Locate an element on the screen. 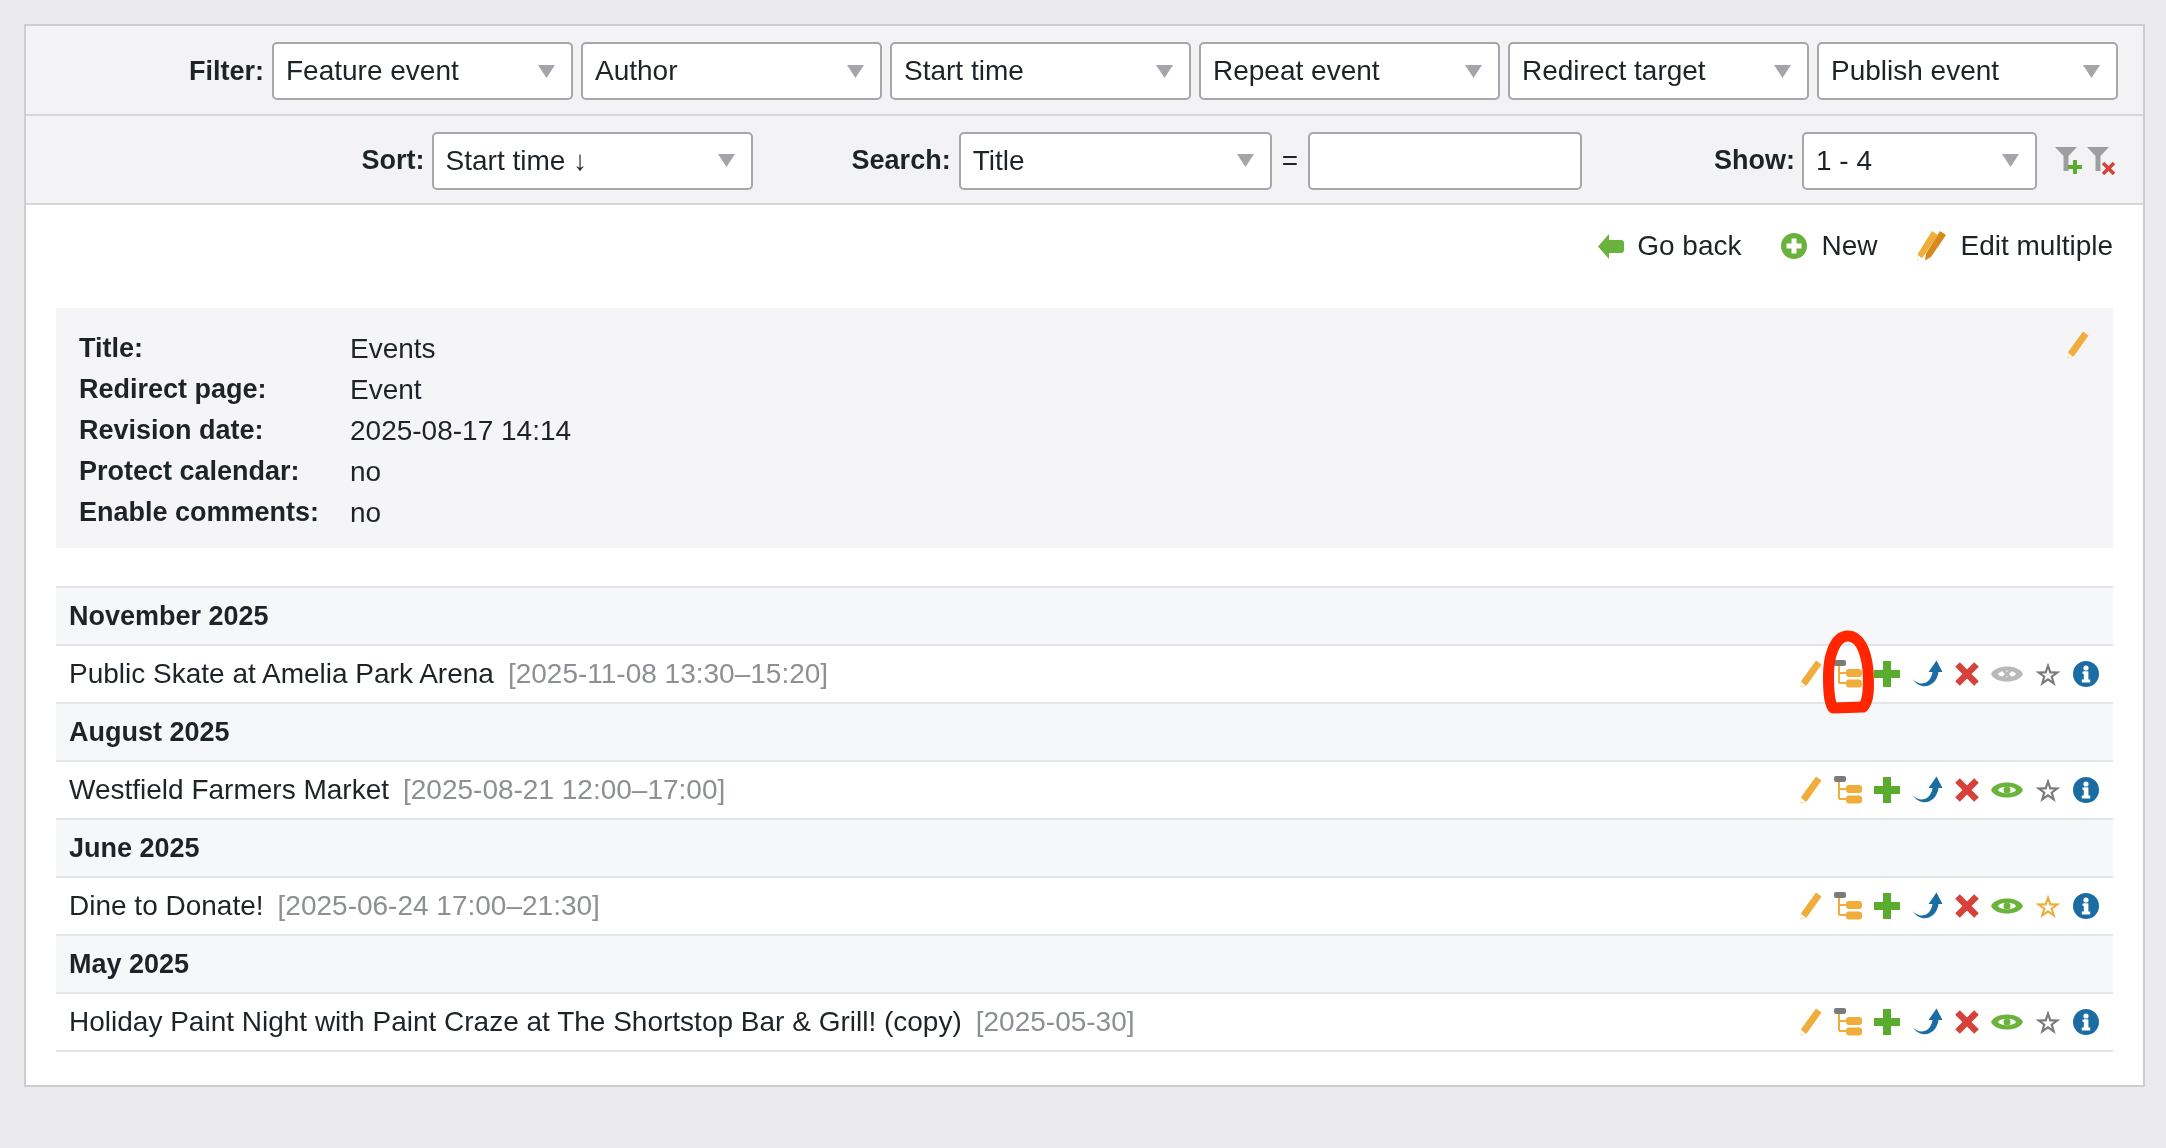  month-header: November 2025 is located at coordinates (1084, 617).